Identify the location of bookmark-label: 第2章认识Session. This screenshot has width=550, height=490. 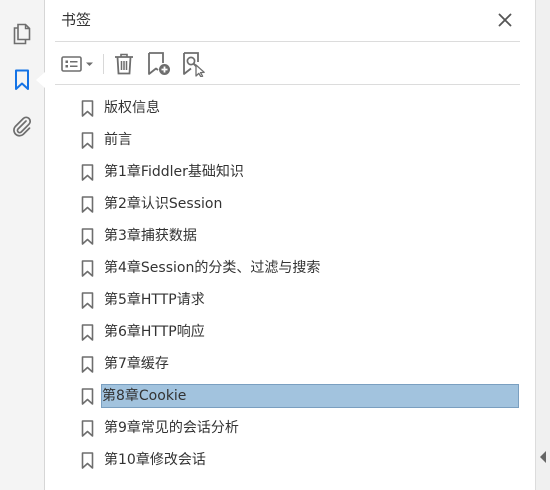
(163, 204).